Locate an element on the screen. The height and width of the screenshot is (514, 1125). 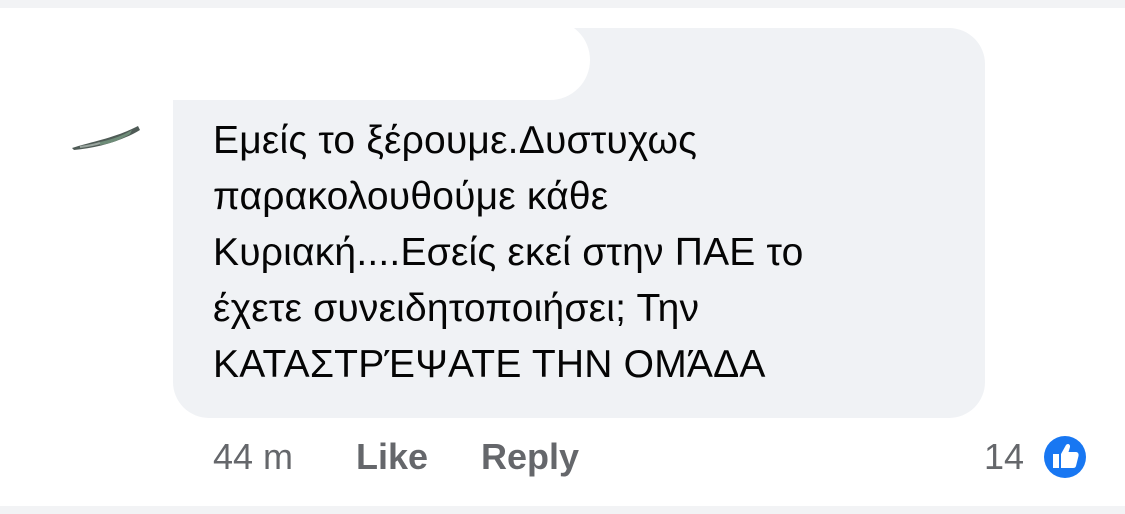
bottom-divider is located at coordinates (562, 510).